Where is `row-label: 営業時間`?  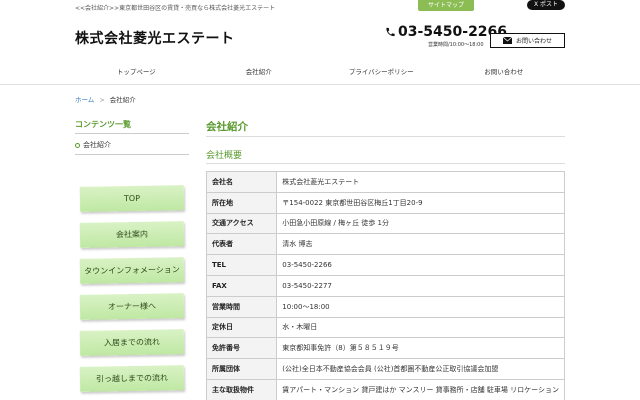 row-label: 営業時間 is located at coordinates (241, 306).